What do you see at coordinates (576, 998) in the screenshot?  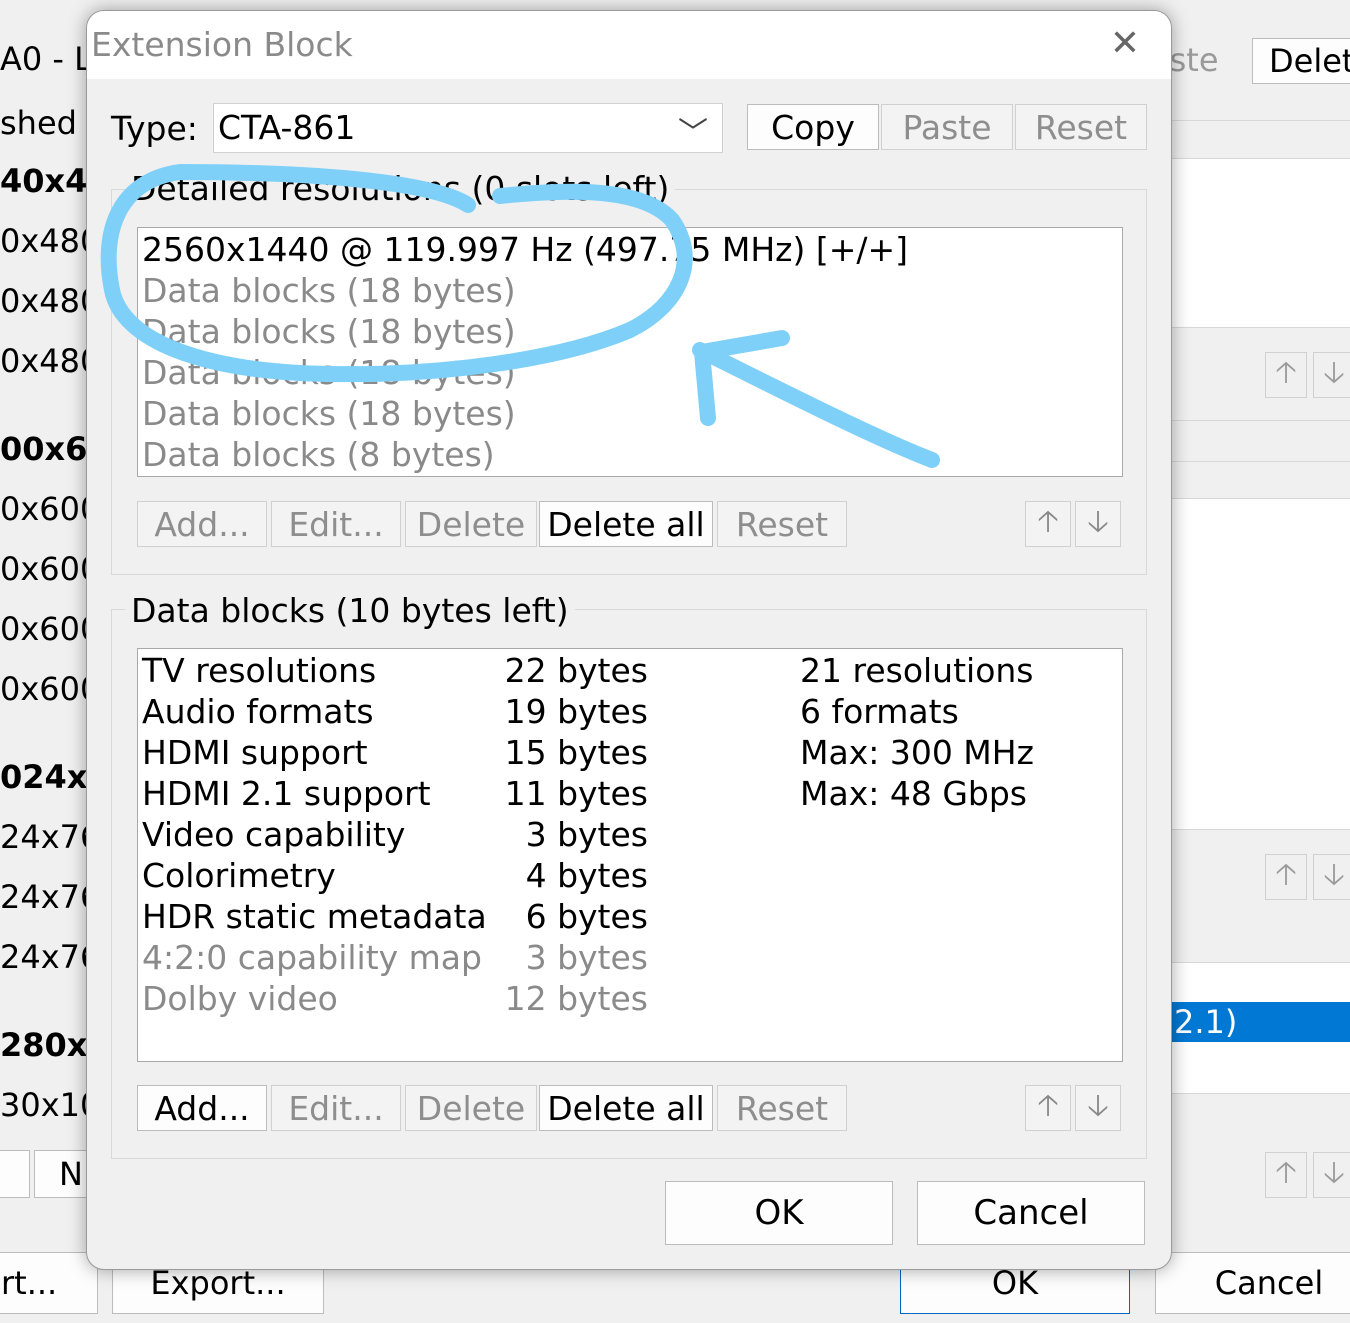 I see `data-block-size: 12 bytes` at bounding box center [576, 998].